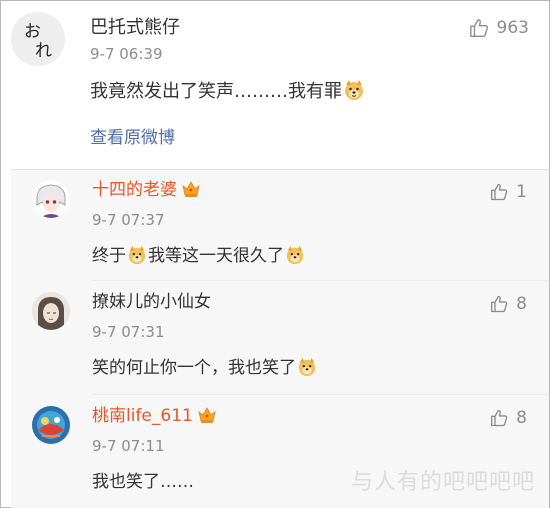 This screenshot has width=550, height=508. I want to click on reply-username: 撩妹儿的小仙女, so click(151, 302).